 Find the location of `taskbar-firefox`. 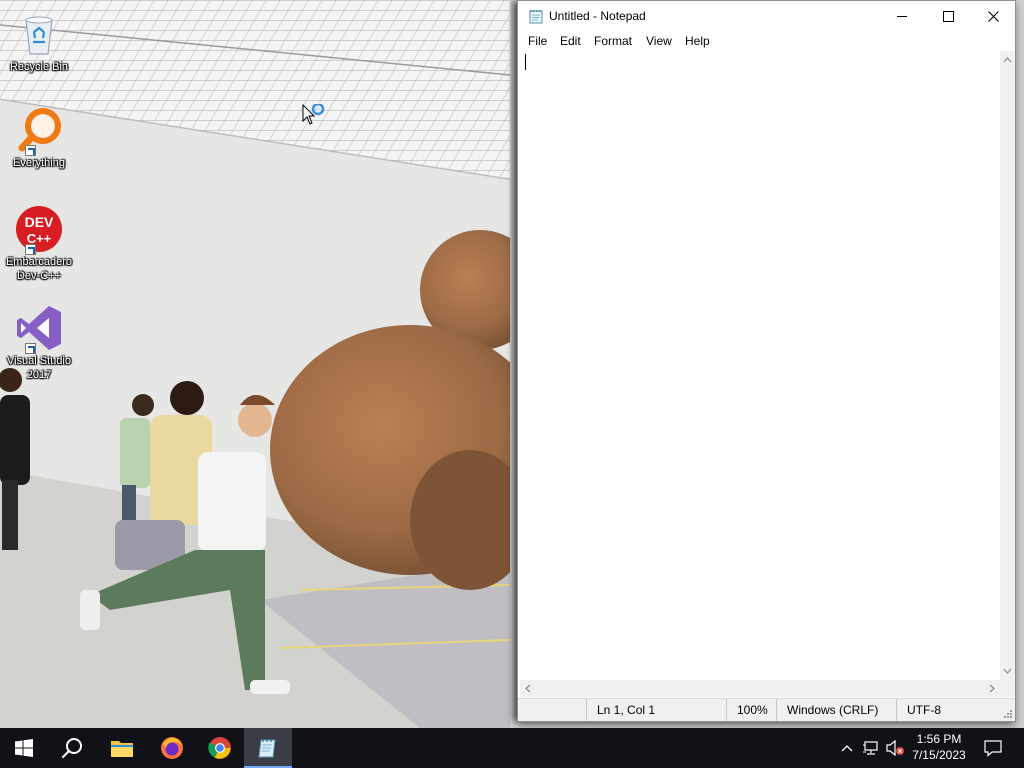

taskbar-firefox is located at coordinates (172, 748).